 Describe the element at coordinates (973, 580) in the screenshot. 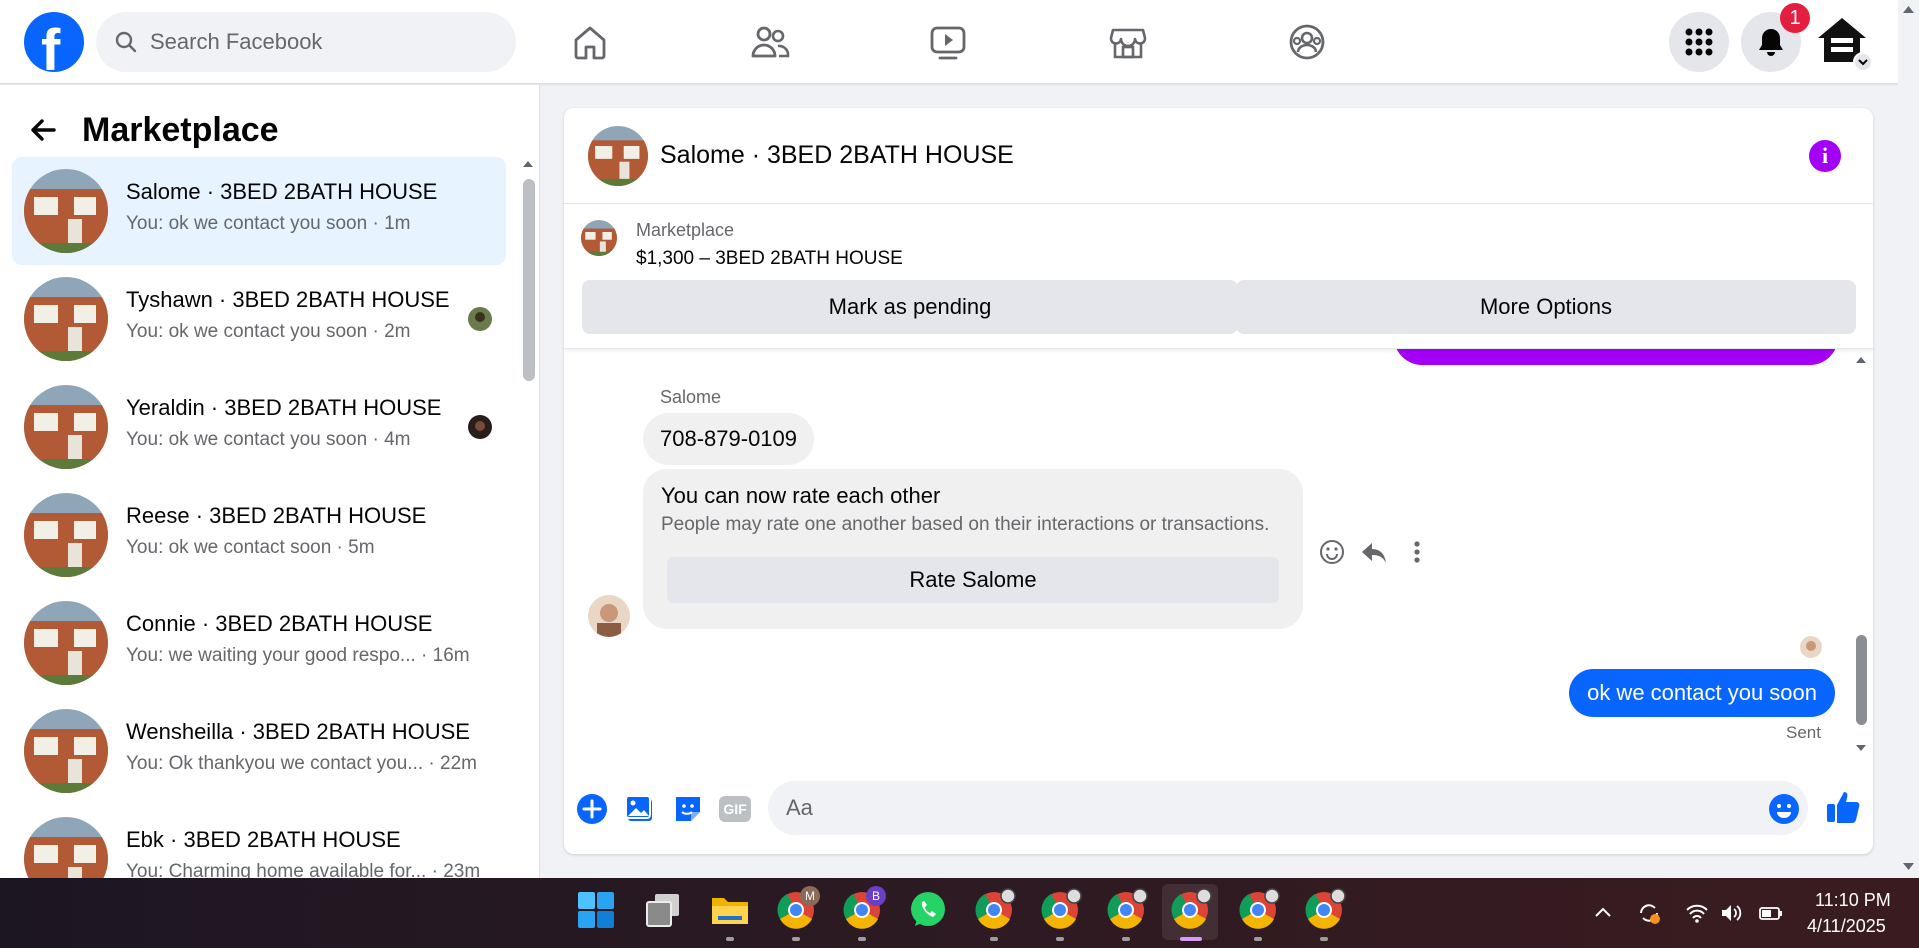

I see `rate-user-button: Rate Salome` at that location.